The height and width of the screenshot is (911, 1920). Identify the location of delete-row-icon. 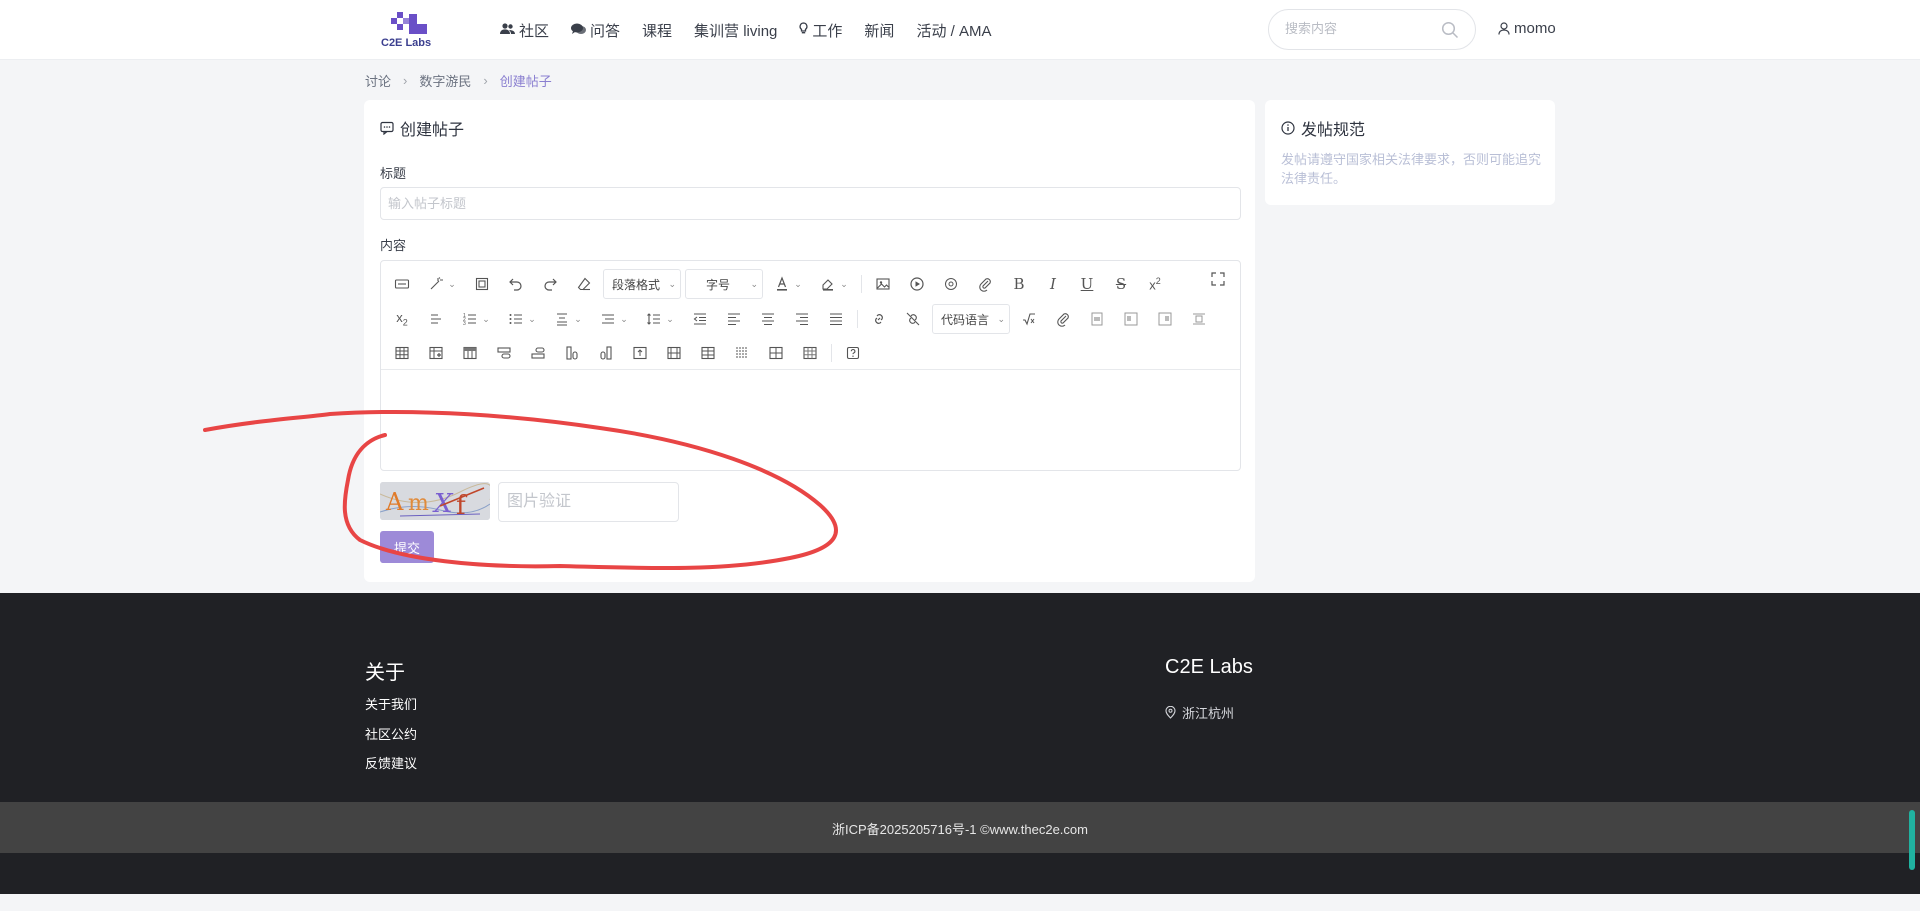
(674, 353).